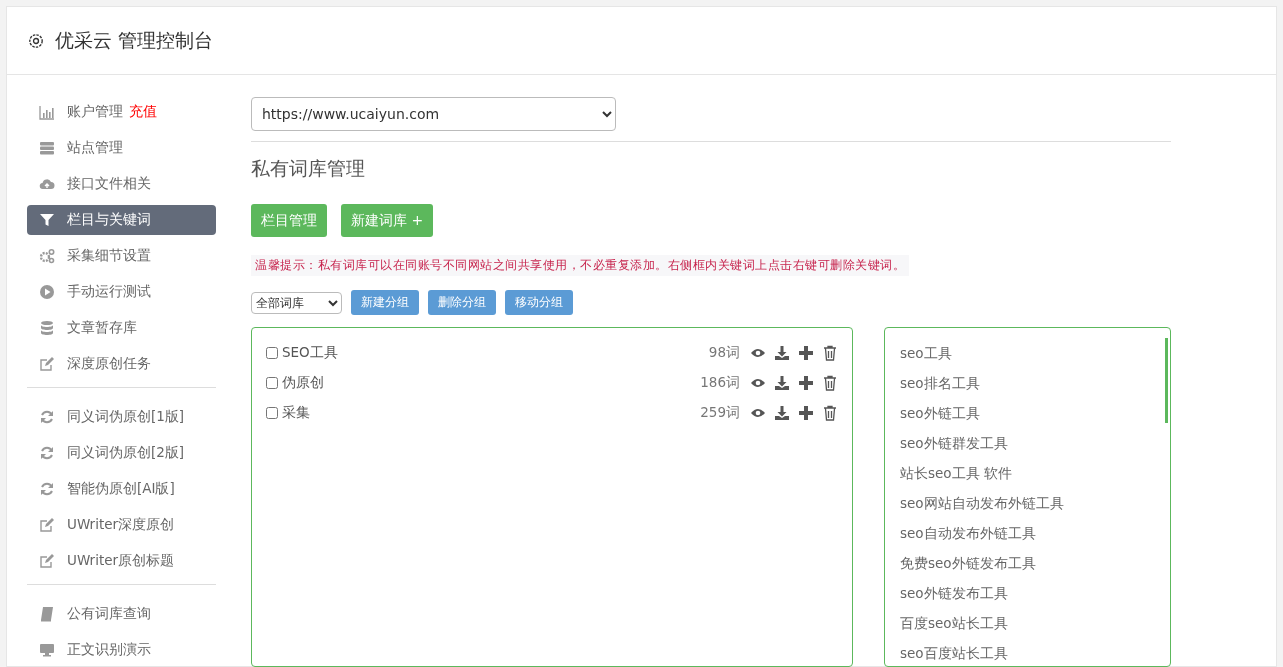  I want to click on section-title: 私有词库管理, so click(308, 168).